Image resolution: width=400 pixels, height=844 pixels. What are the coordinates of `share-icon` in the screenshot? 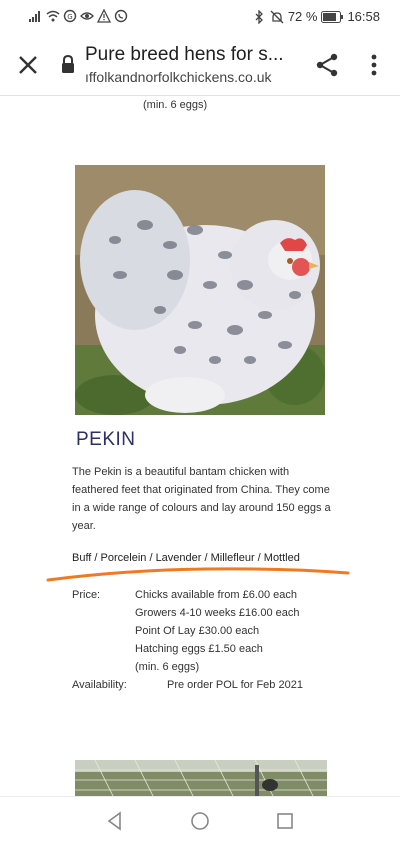 It's located at (327, 65).